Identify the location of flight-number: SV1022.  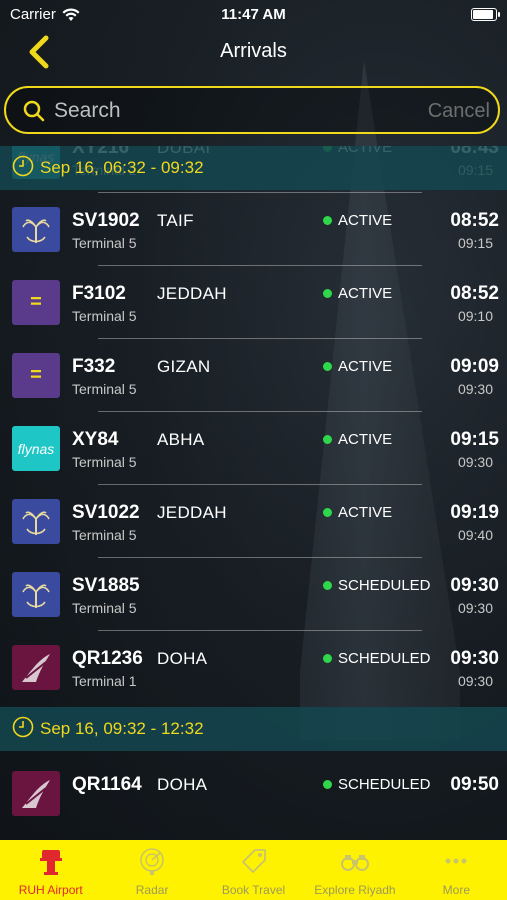
(106, 512).